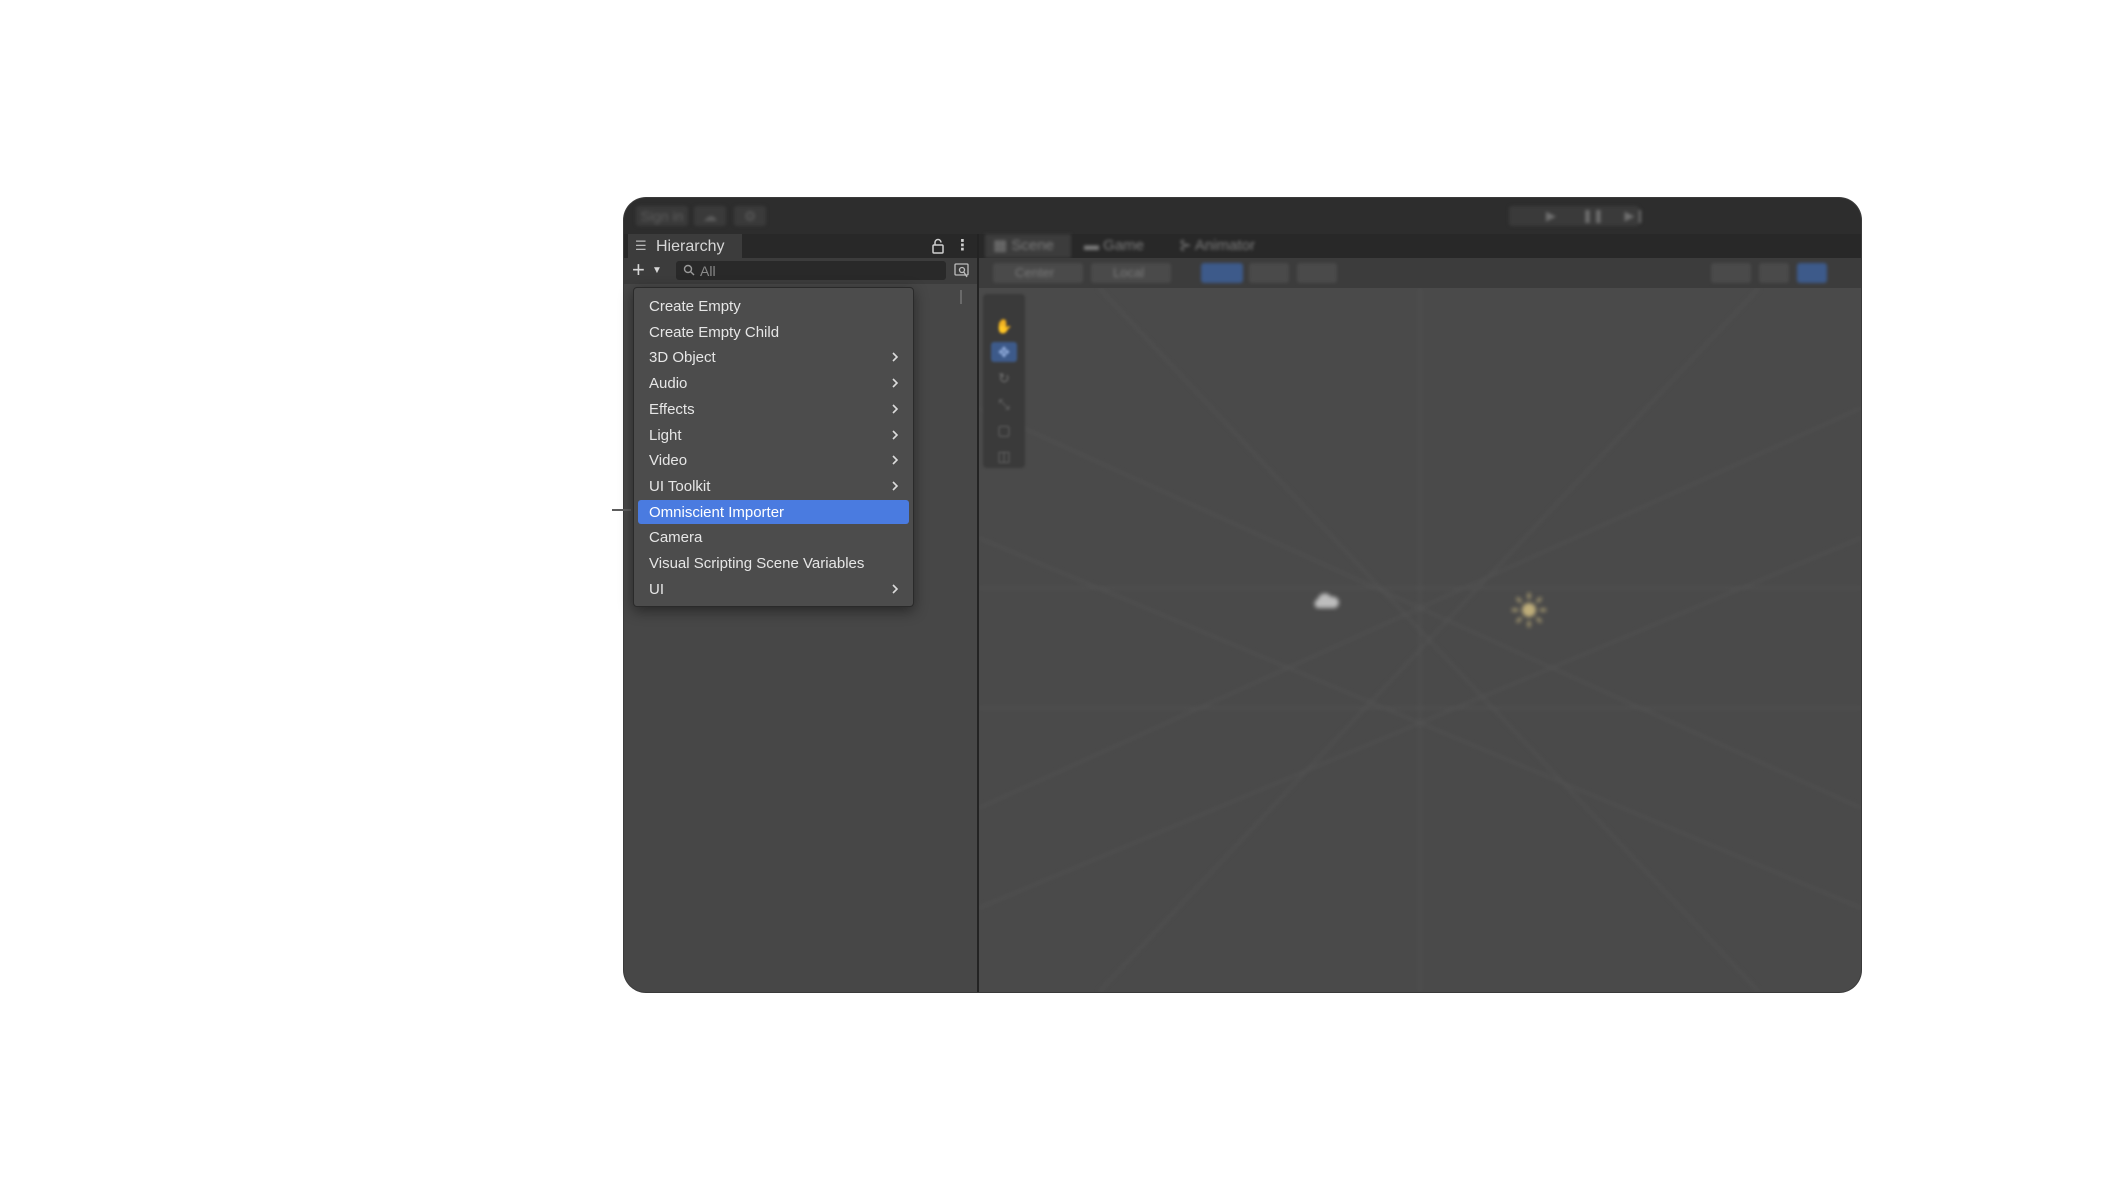  I want to click on services-icon: ⚙, so click(750, 216).